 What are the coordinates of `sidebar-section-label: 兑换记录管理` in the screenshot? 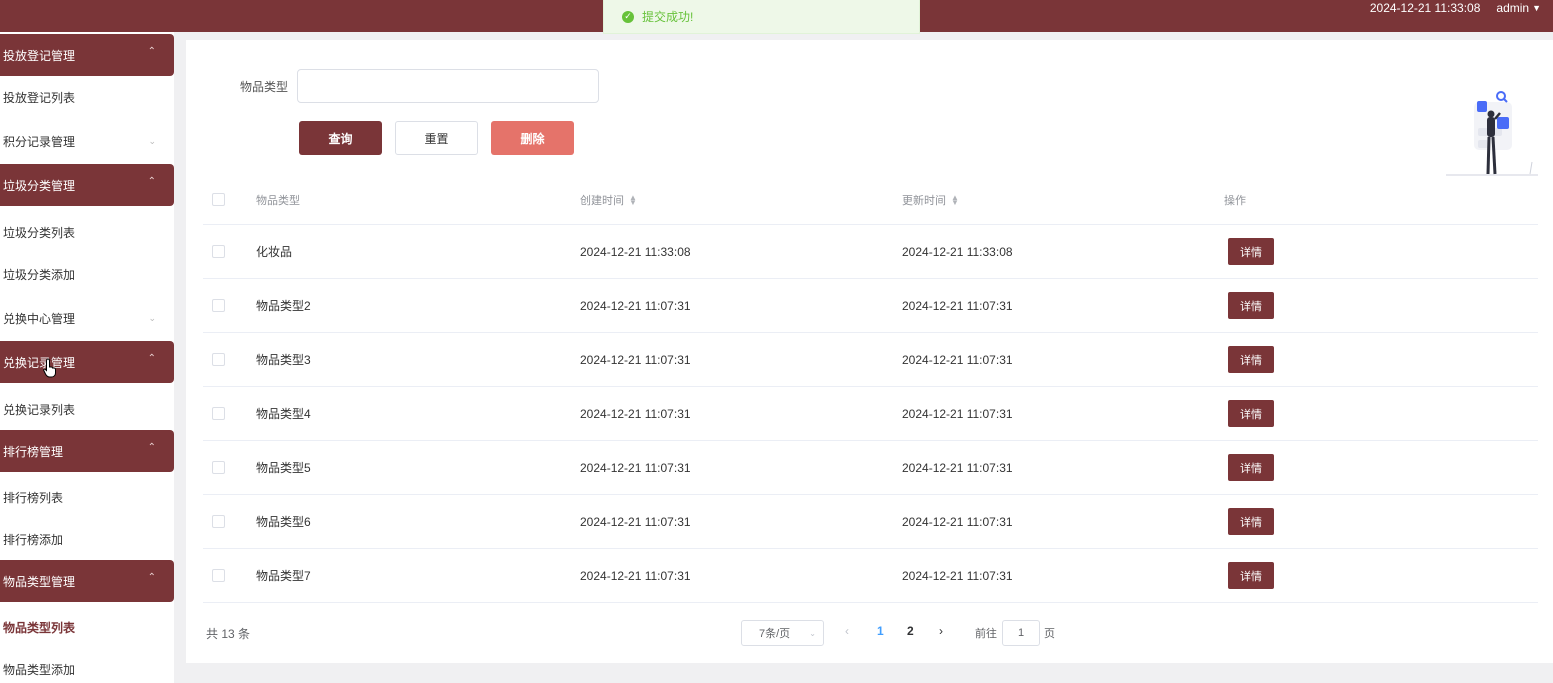 It's located at (39, 362).